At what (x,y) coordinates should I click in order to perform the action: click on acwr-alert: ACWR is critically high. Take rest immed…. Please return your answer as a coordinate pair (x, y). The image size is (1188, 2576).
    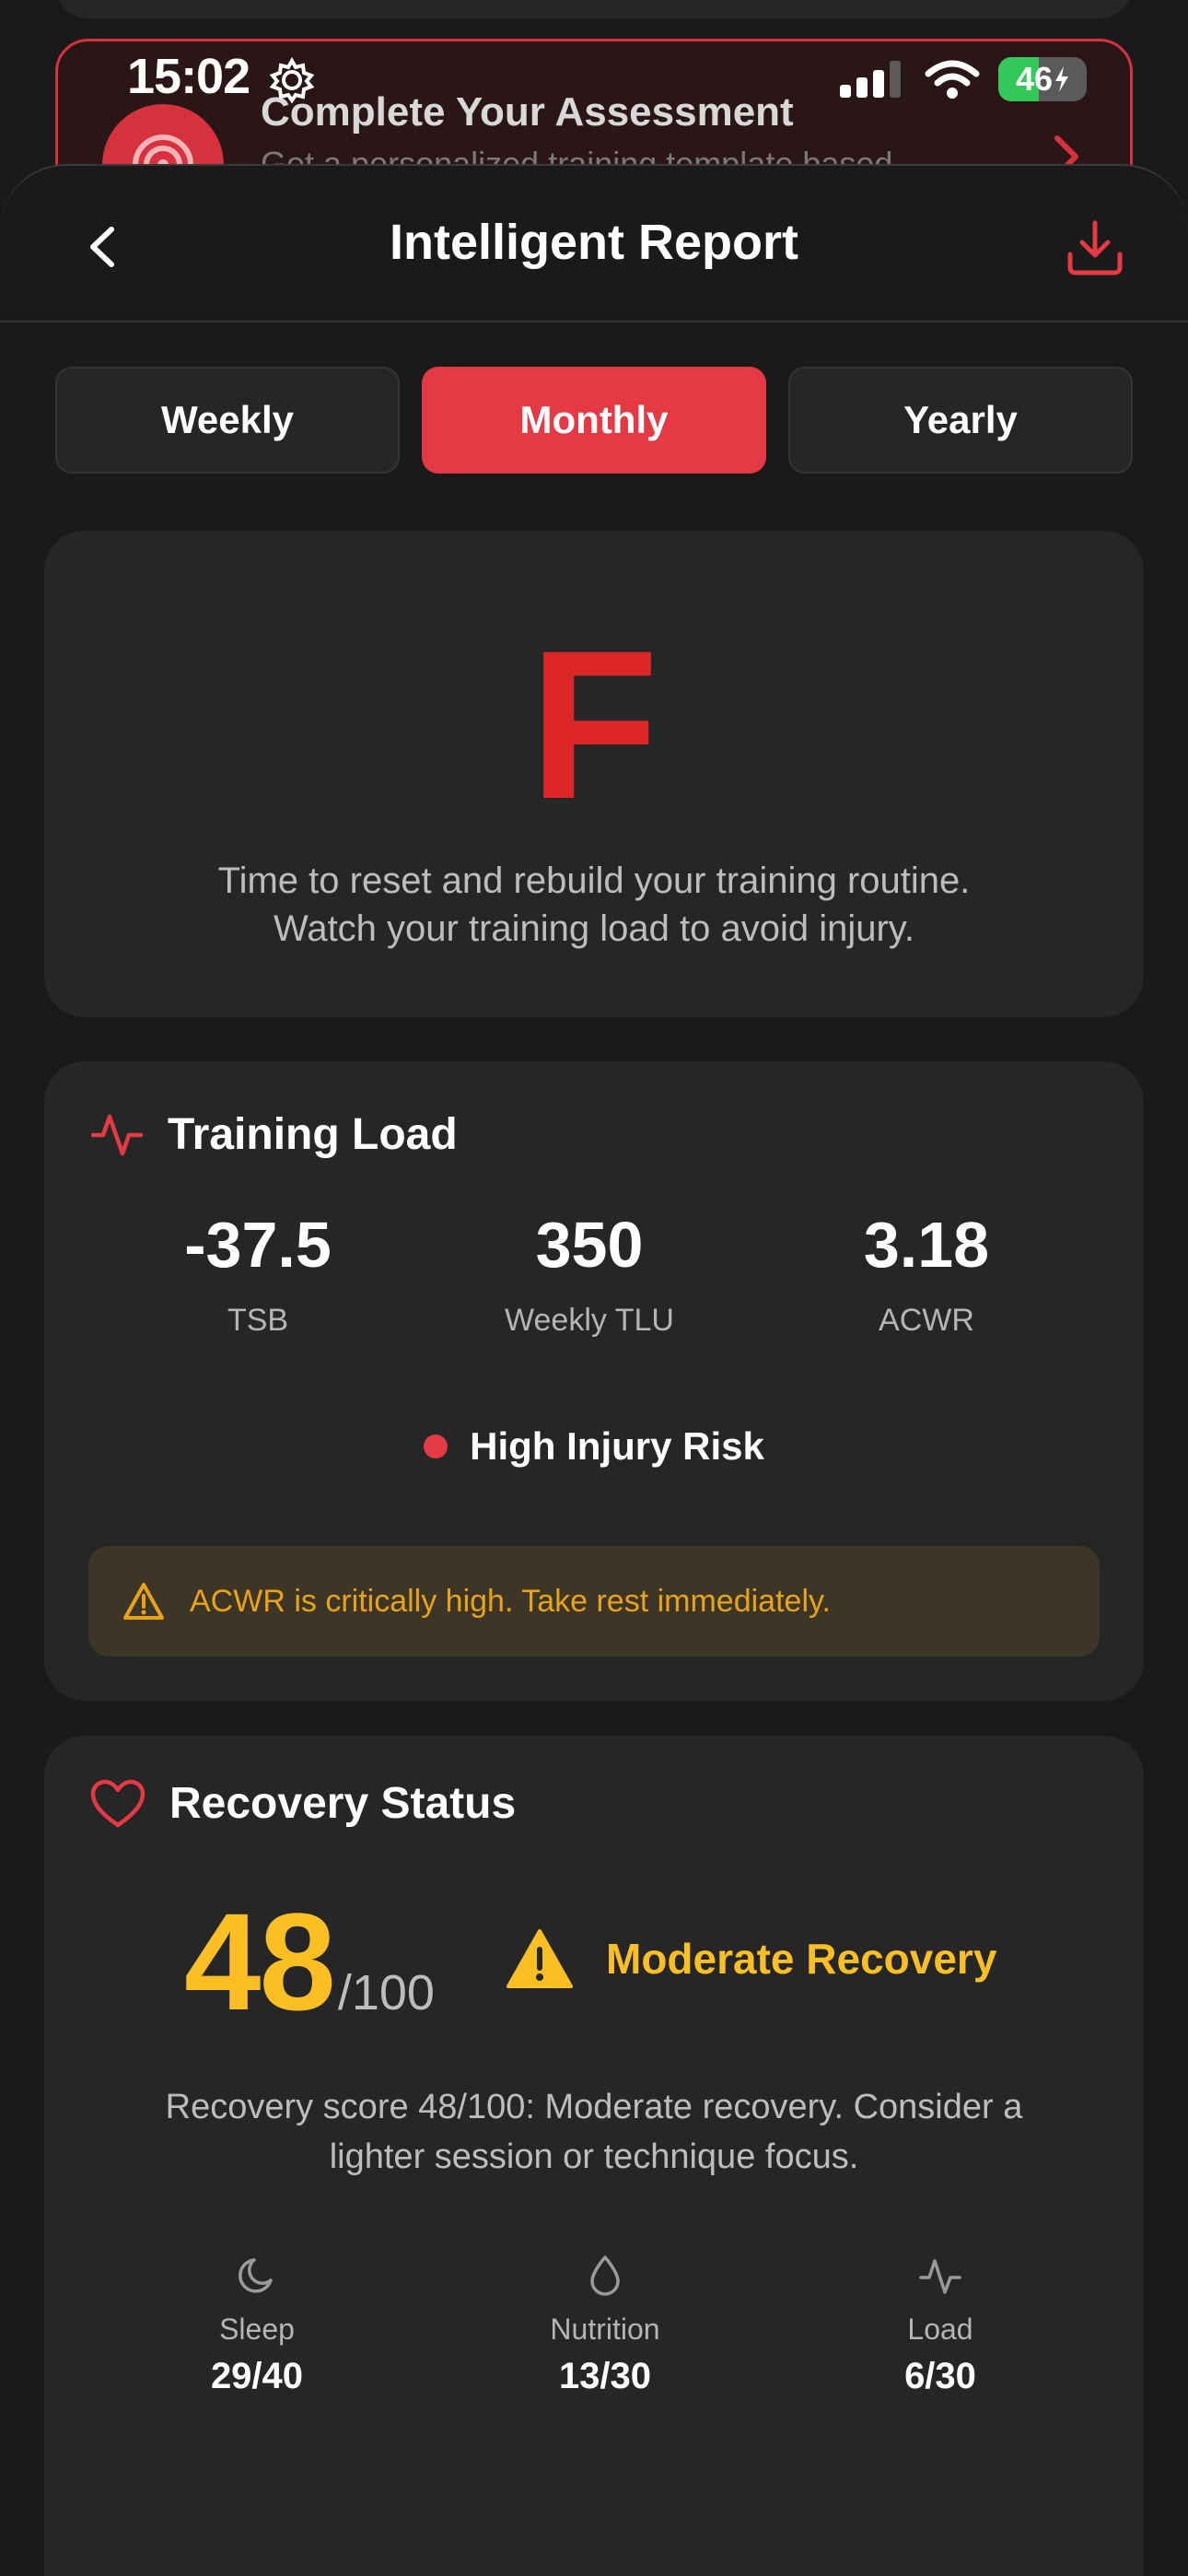
    Looking at the image, I should click on (594, 1601).